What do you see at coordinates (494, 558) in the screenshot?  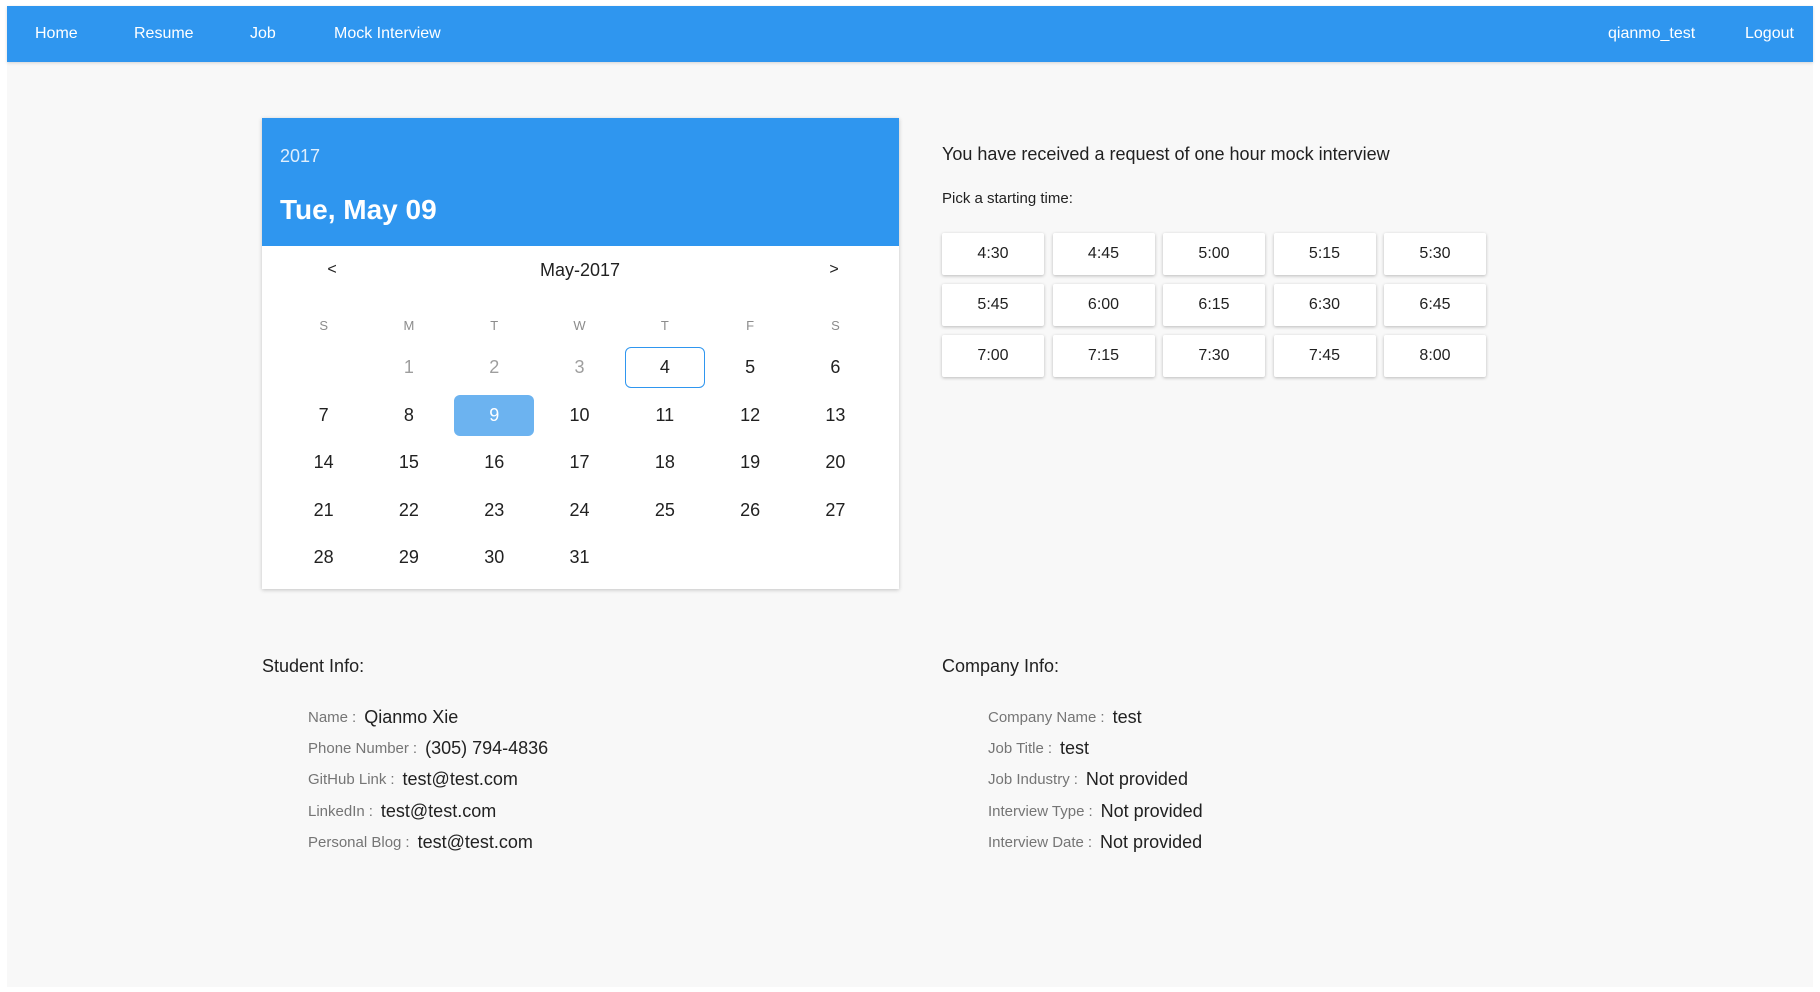 I see `calendar-day: 30` at bounding box center [494, 558].